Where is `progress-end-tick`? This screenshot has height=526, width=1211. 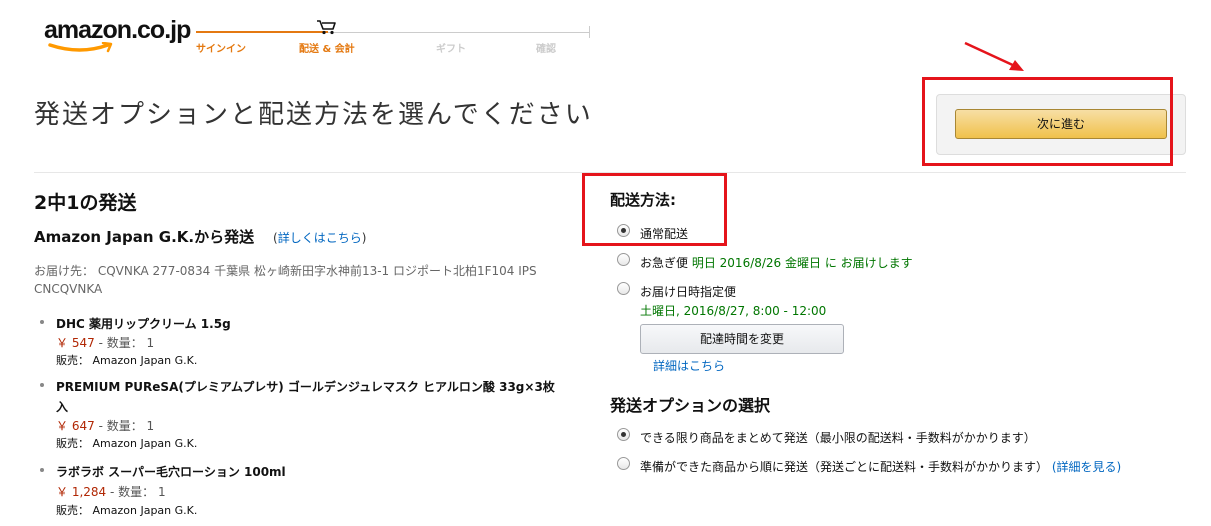 progress-end-tick is located at coordinates (589, 32).